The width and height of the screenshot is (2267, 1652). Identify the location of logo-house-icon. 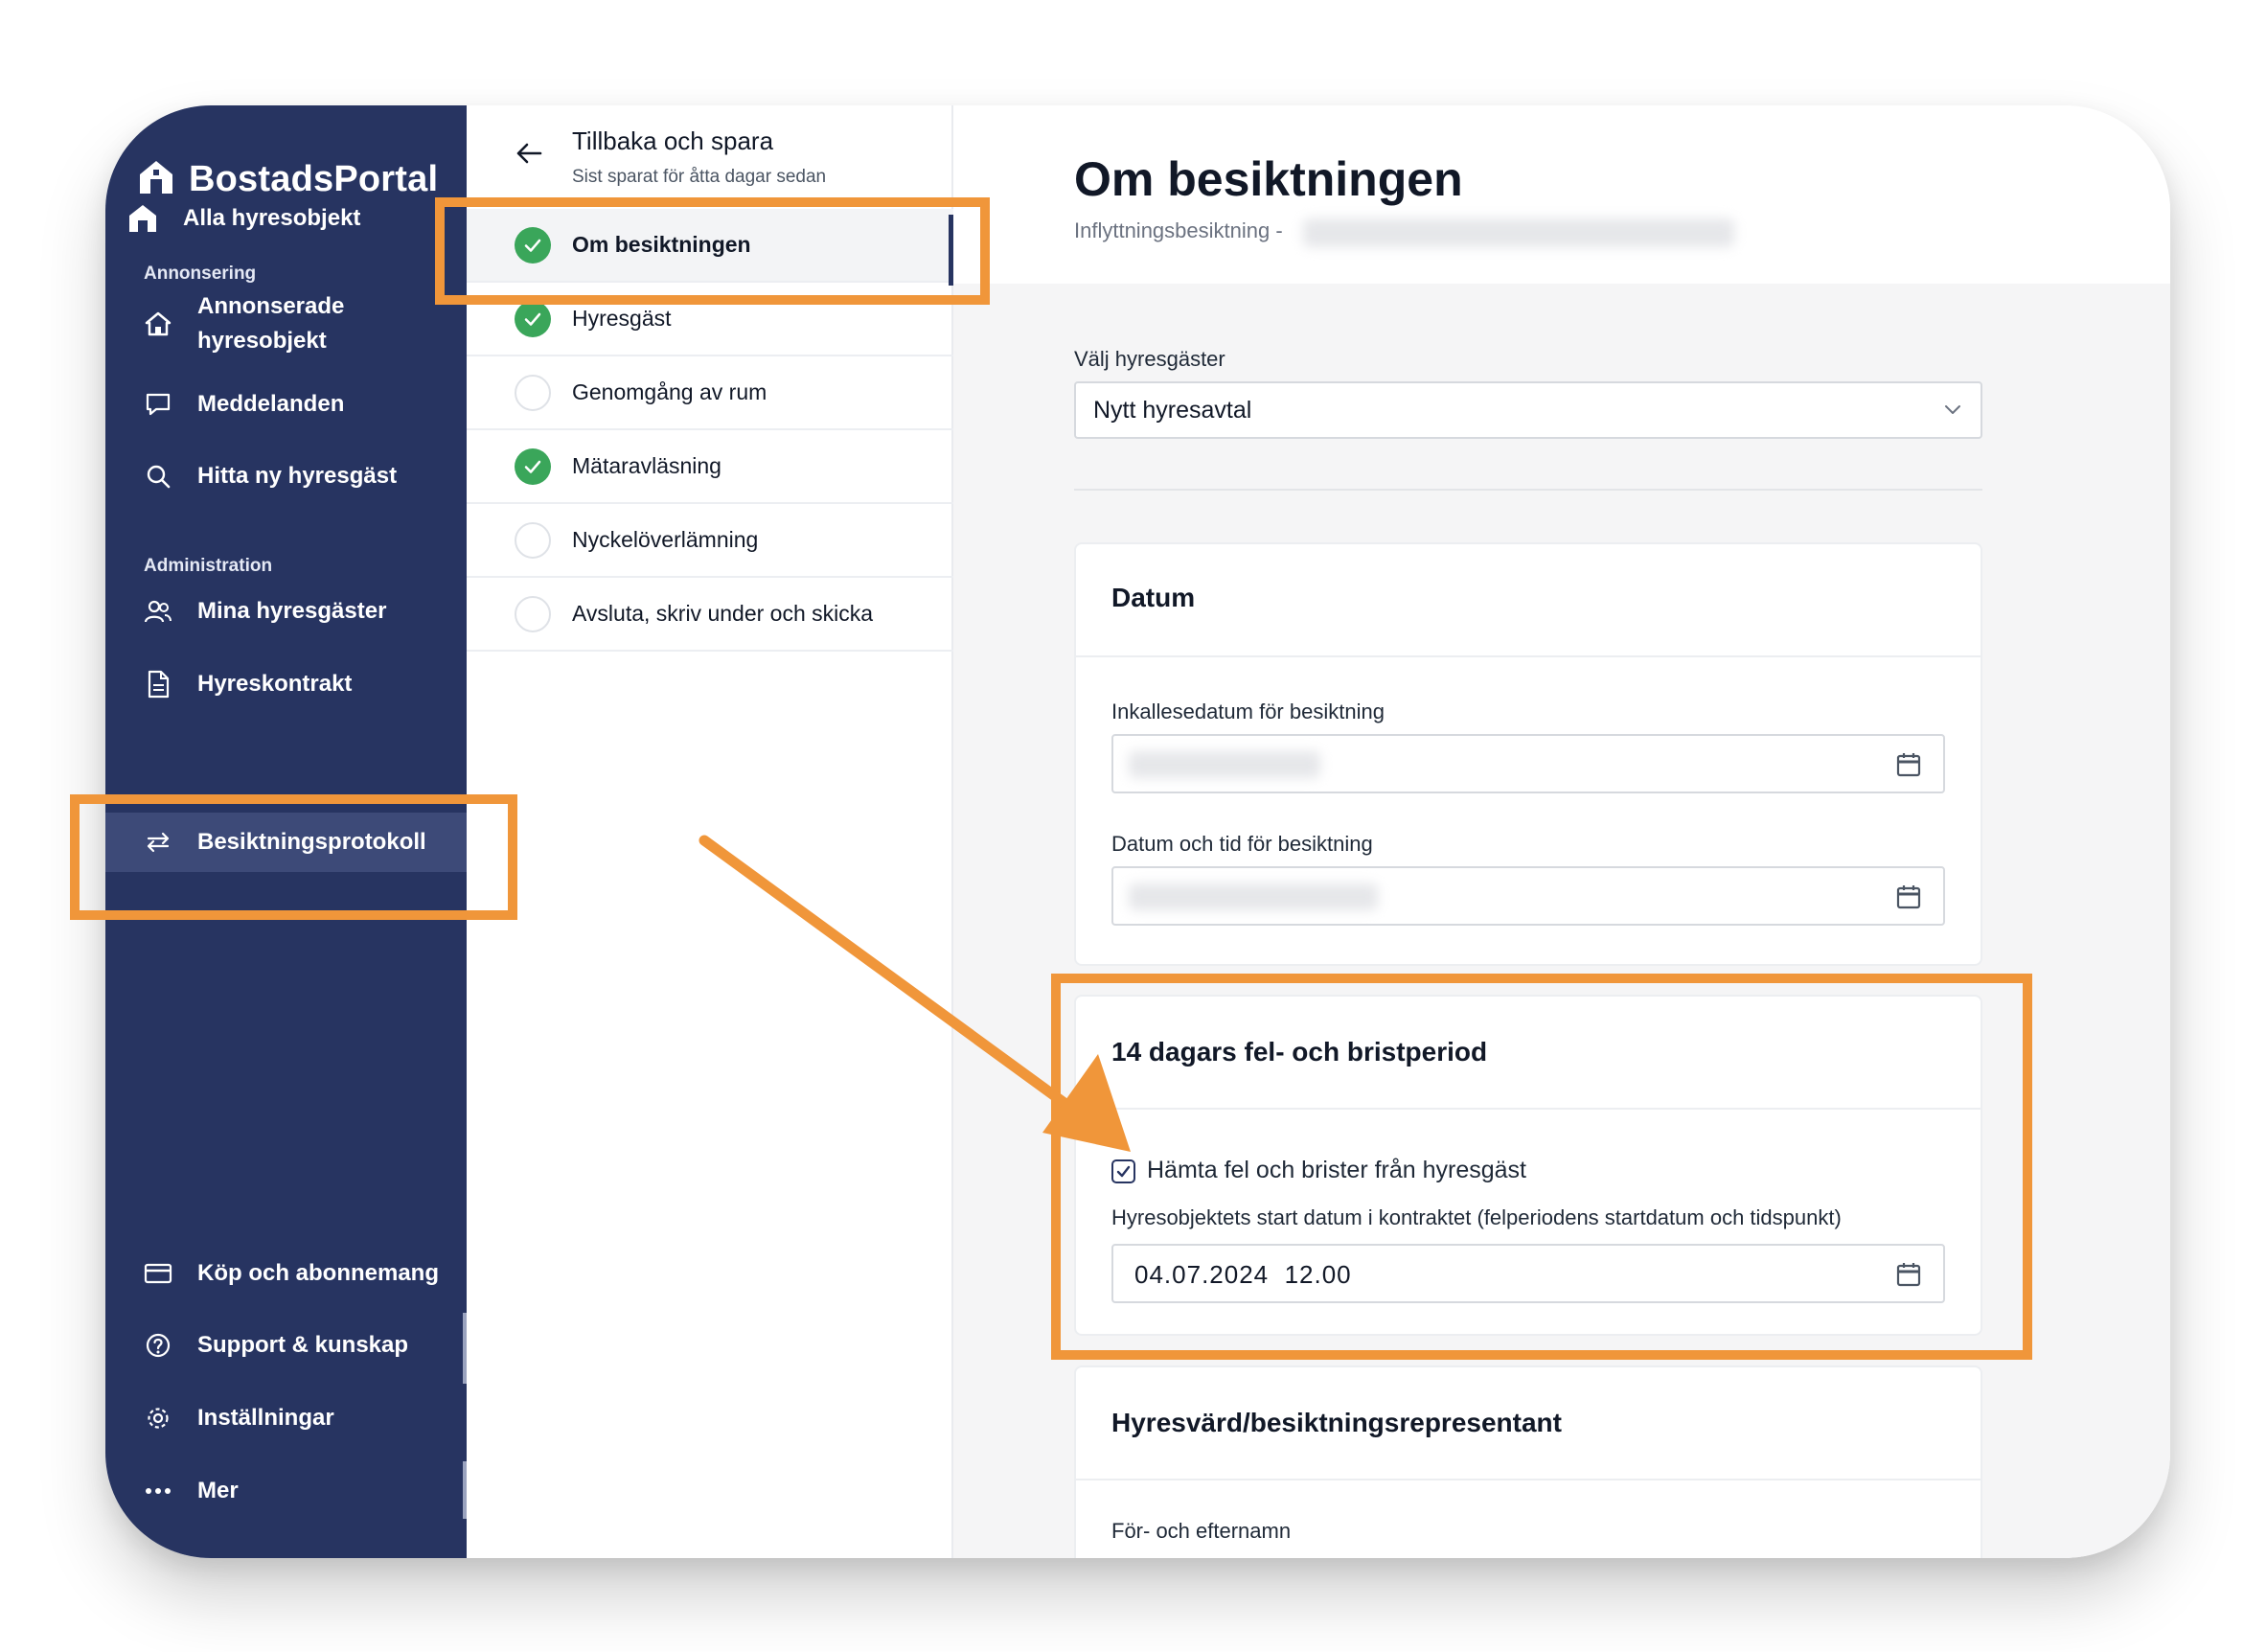
(156, 179).